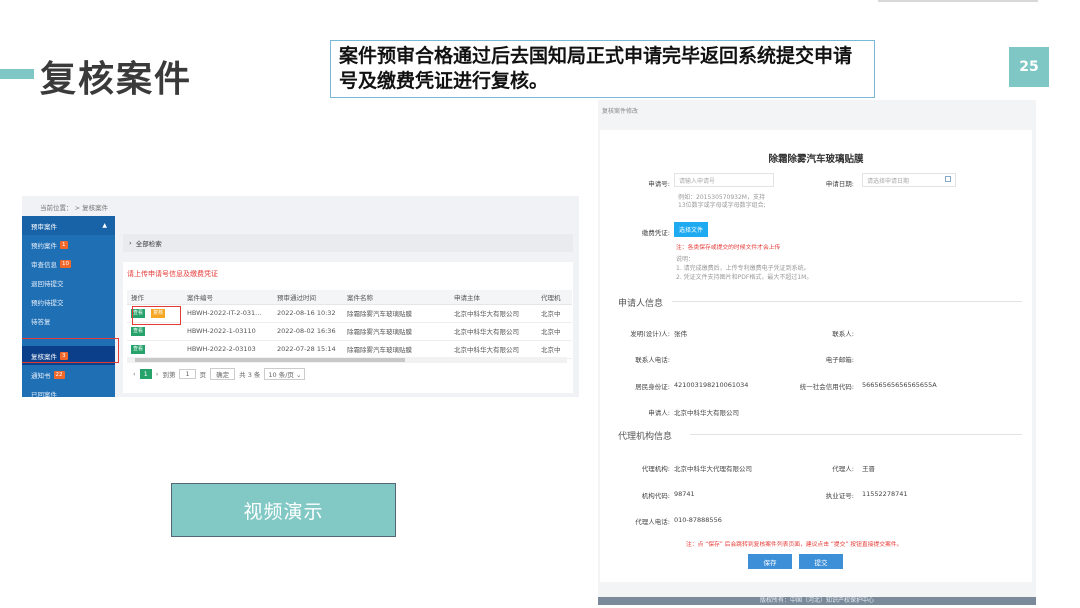 The height and width of the screenshot is (608, 1080). I want to click on sidebar-item-label: 已回案件, so click(44, 394).